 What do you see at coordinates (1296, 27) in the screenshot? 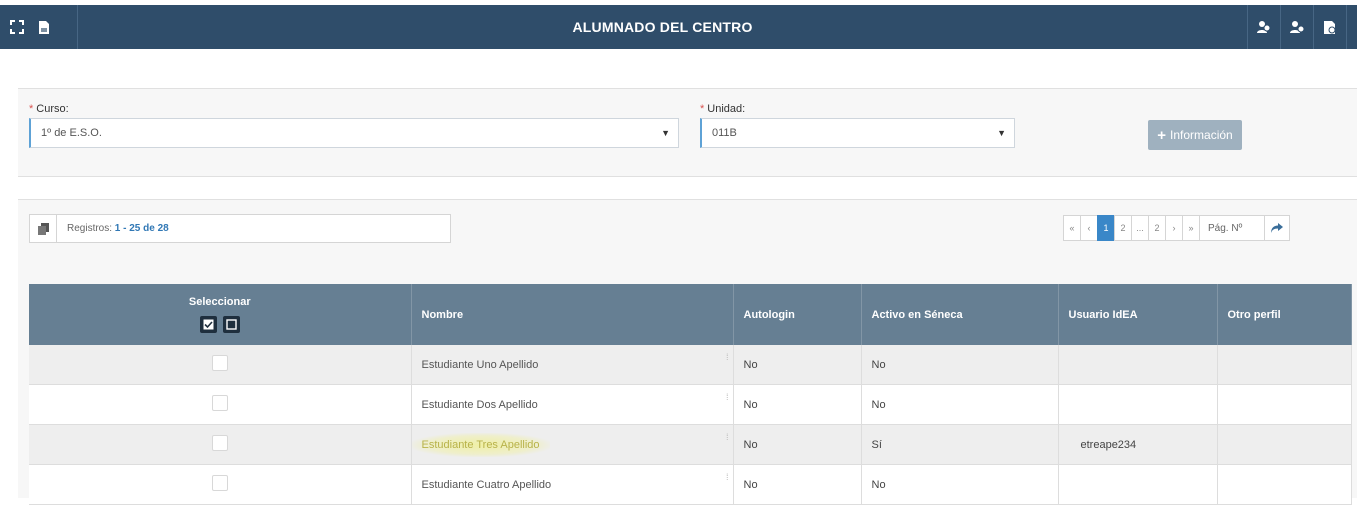
I see `users-alt-icon` at bounding box center [1296, 27].